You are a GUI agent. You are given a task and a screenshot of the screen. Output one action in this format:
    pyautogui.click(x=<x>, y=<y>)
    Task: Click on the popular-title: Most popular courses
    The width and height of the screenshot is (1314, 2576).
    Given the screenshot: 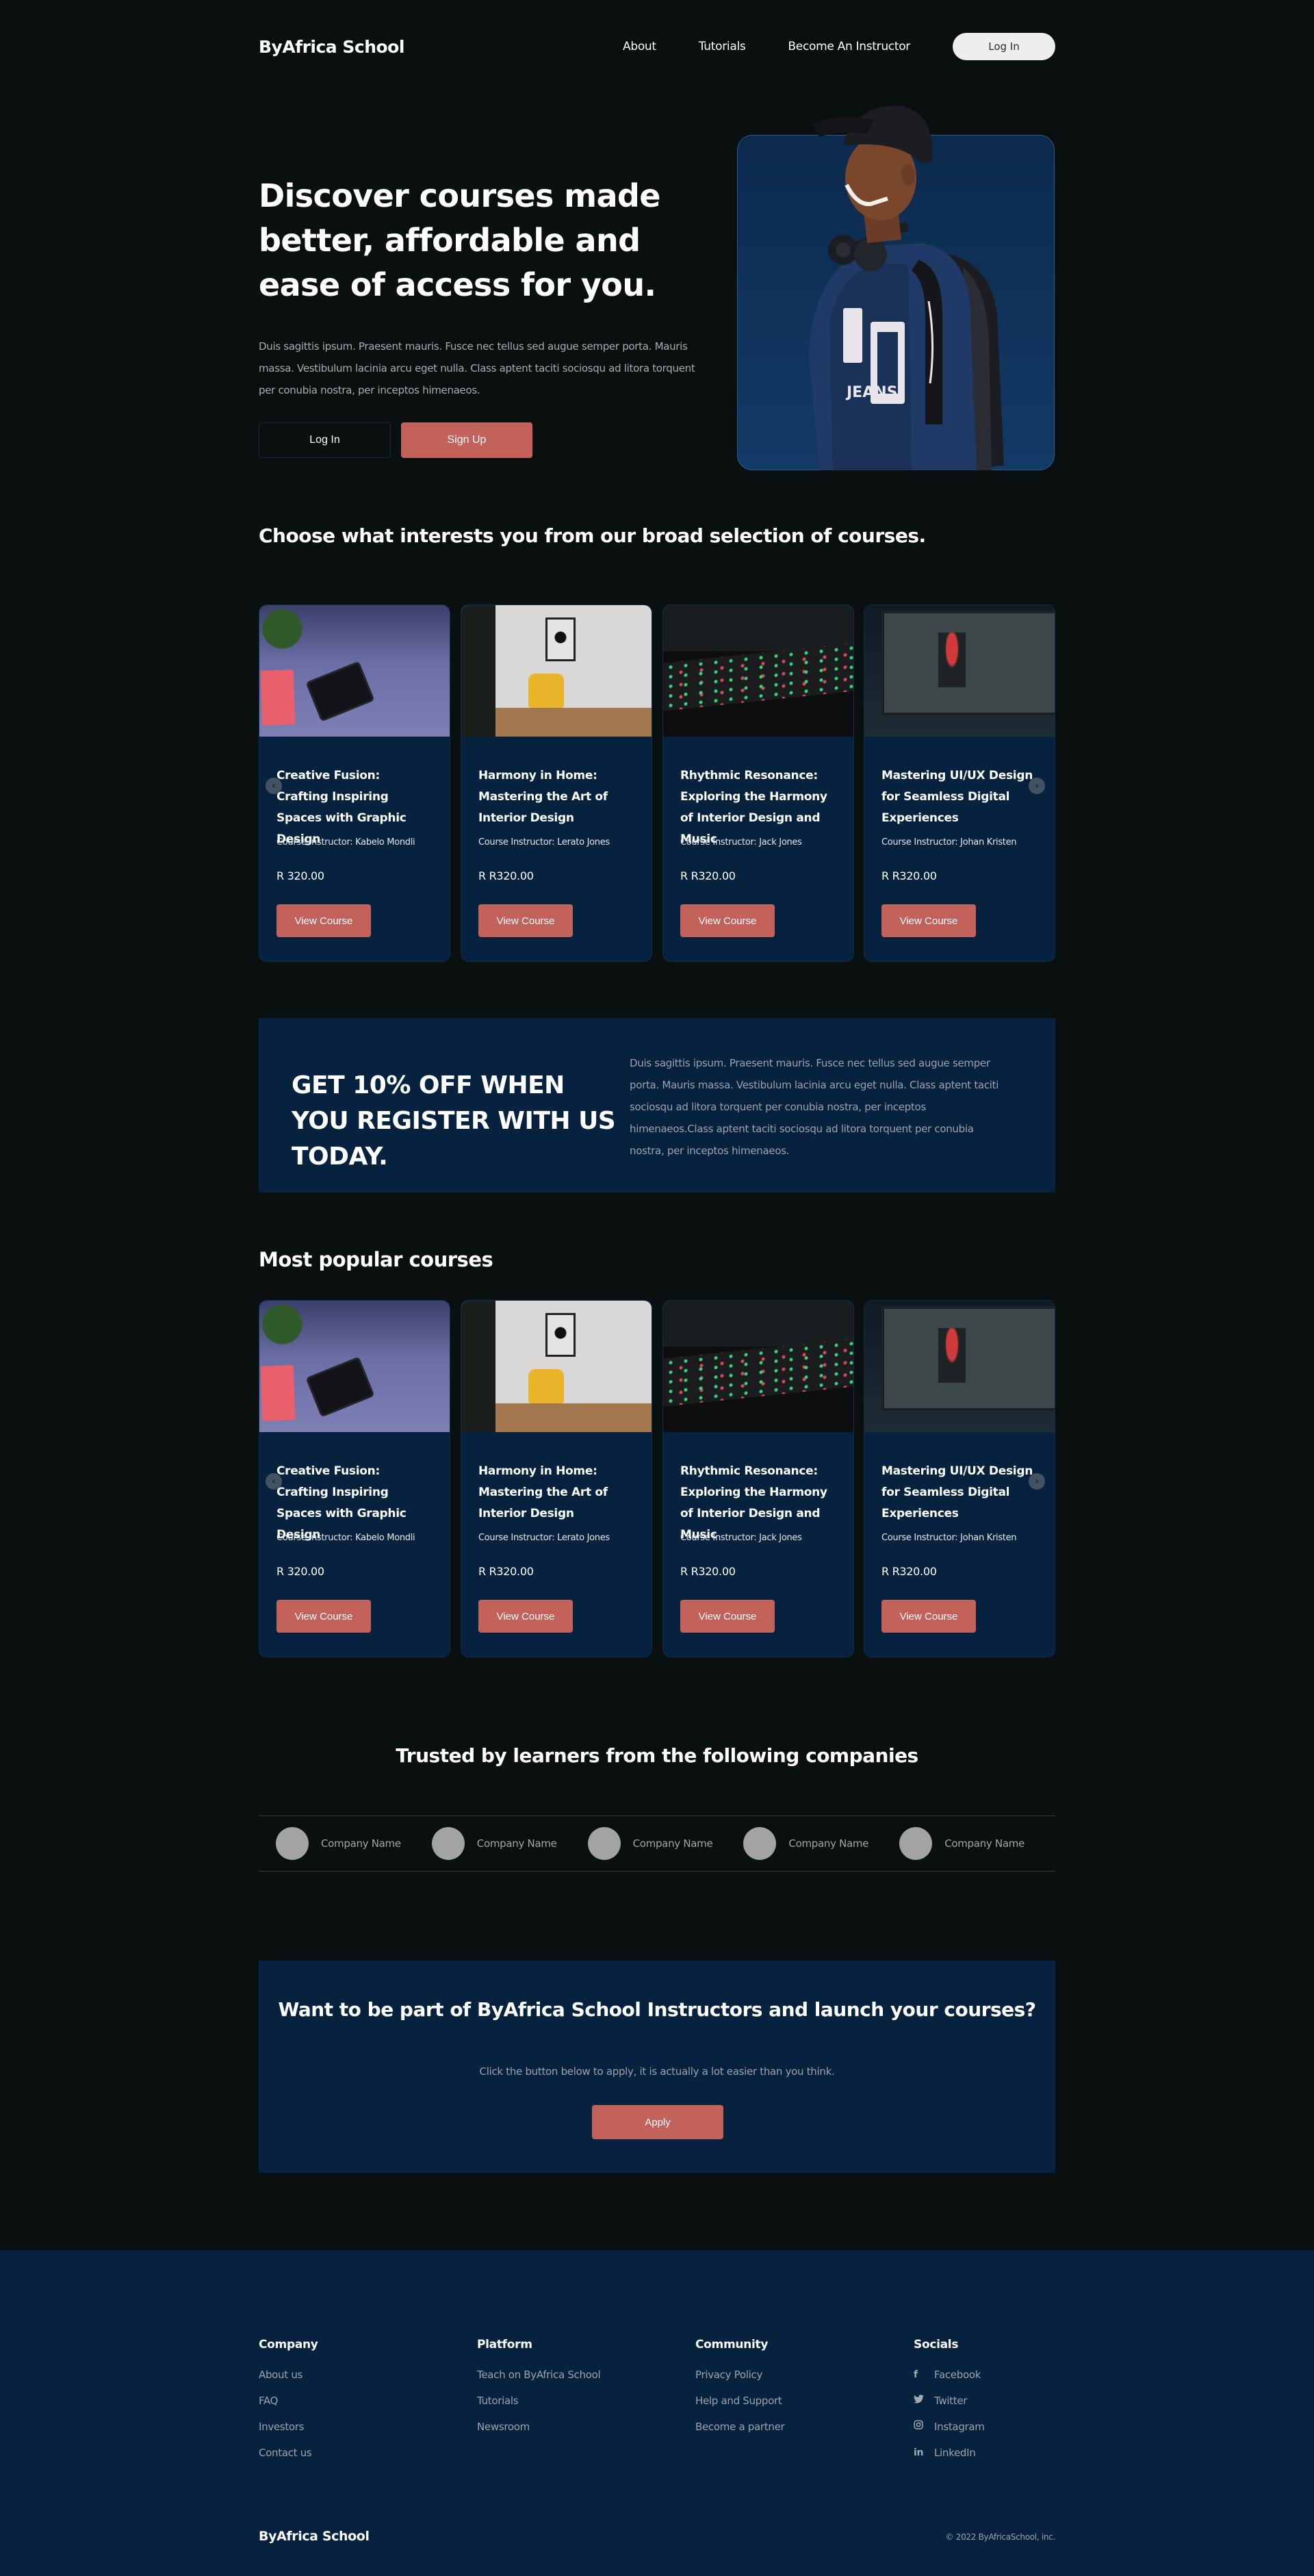 What is the action you would take?
    pyautogui.click(x=376, y=1260)
    